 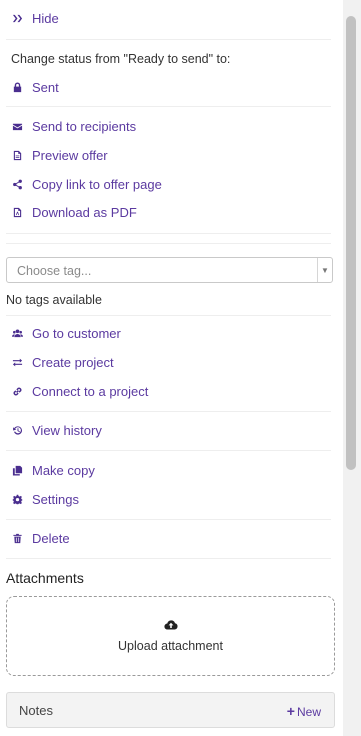 I want to click on action-label: Send to recipients, so click(x=84, y=126).